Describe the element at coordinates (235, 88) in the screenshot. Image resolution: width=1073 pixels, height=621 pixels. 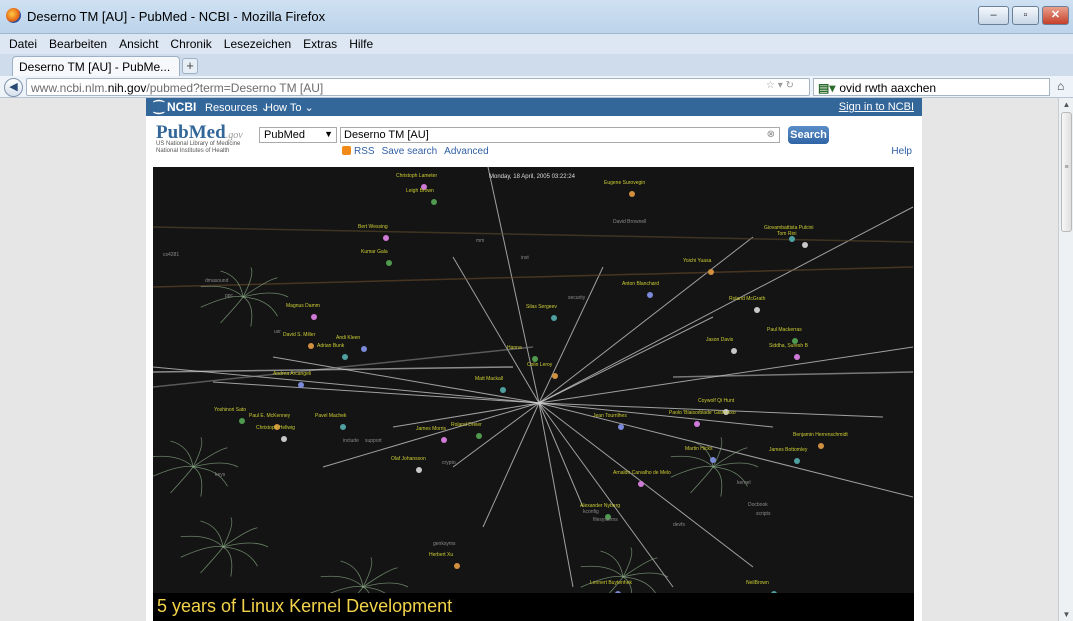
I see `url-path: /pubmed?term=Deserno TM [AU]` at that location.